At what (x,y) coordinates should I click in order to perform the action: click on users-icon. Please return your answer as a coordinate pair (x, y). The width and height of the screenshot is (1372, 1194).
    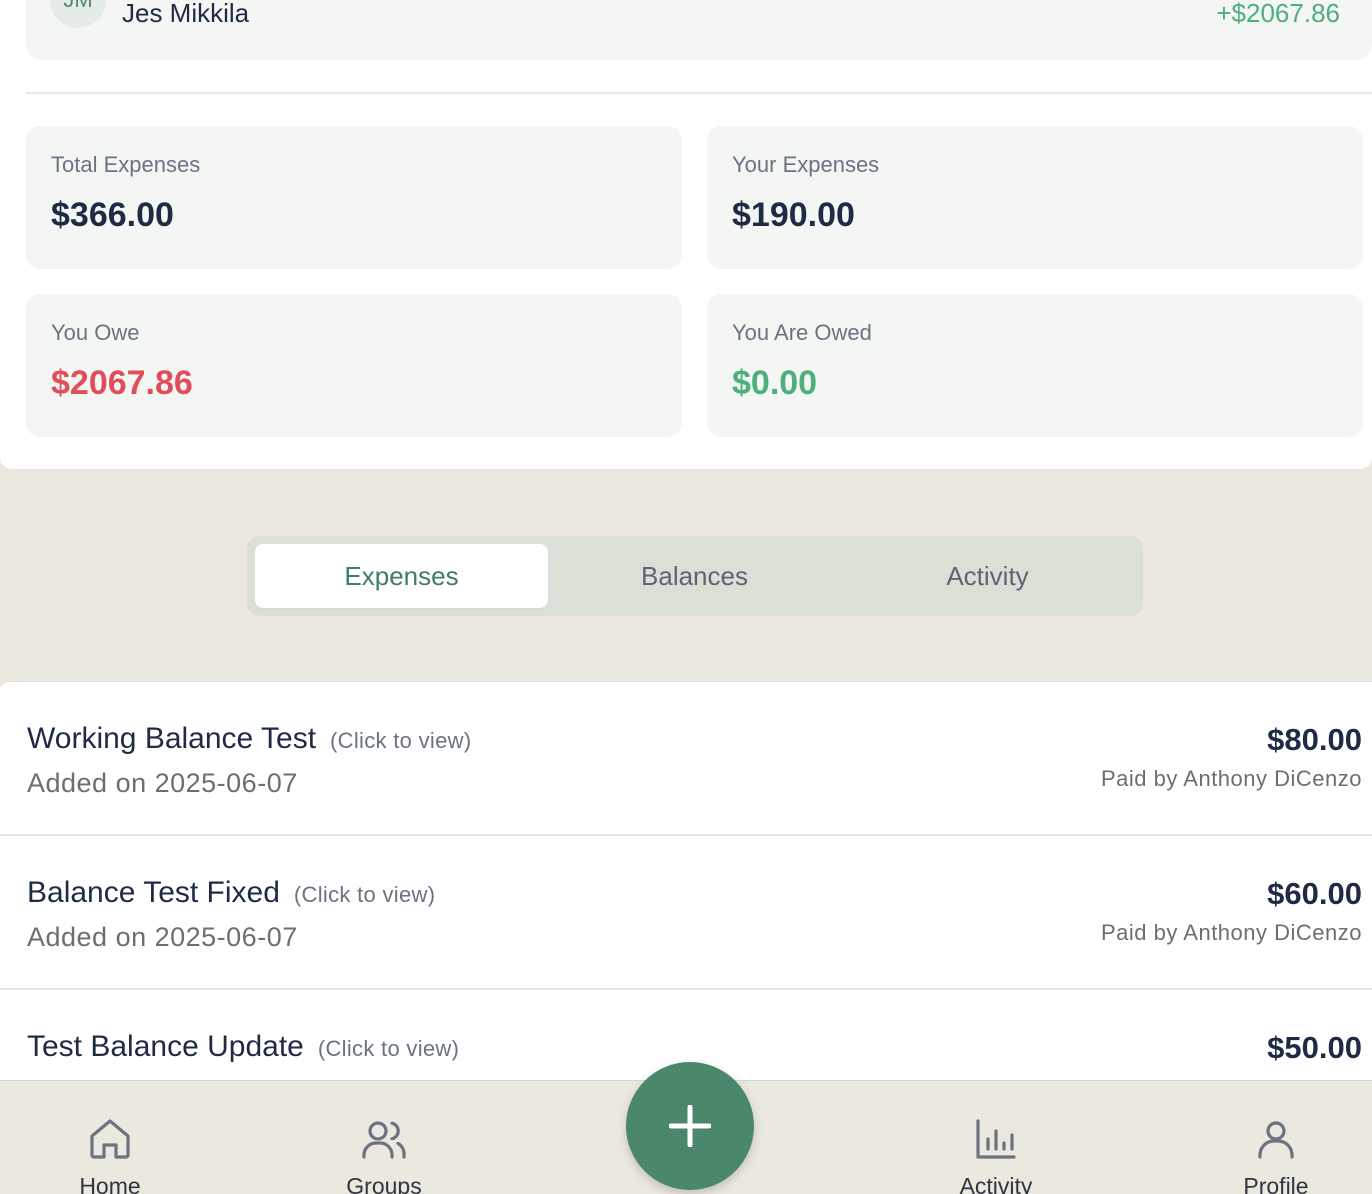
    Looking at the image, I should click on (384, 1140).